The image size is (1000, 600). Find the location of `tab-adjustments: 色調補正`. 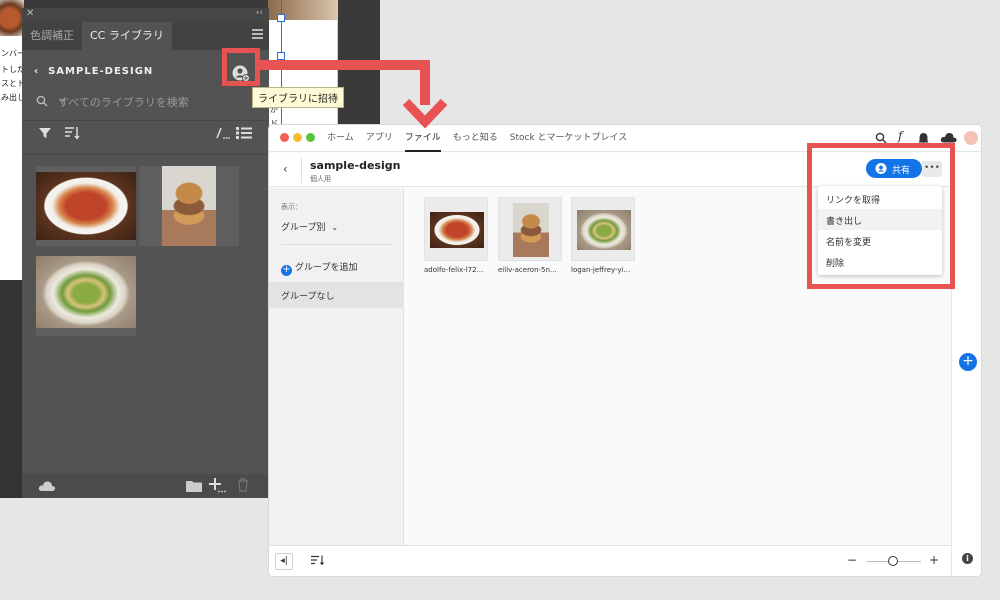

tab-adjustments: 色調補正 is located at coordinates (52, 36).